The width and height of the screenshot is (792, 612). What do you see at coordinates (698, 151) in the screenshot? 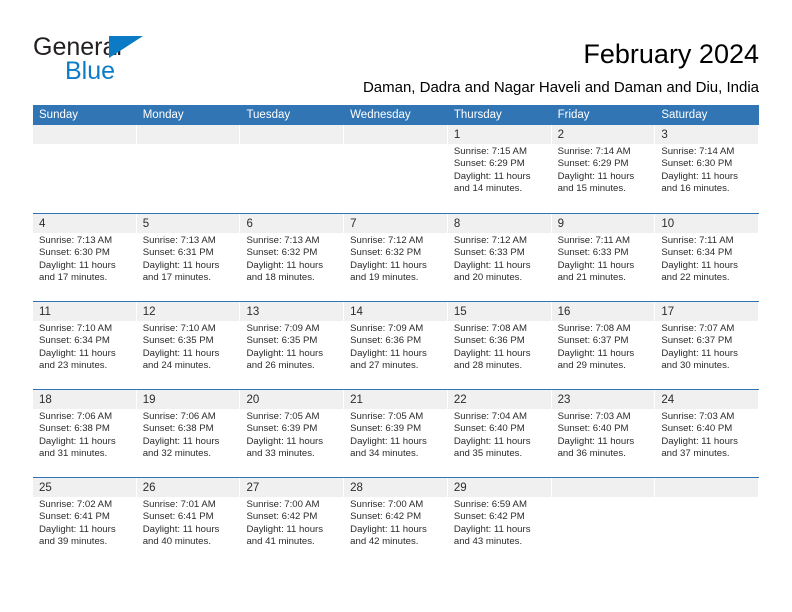
I see `sunrise-time: Sunrise: 7:14 AM` at bounding box center [698, 151].